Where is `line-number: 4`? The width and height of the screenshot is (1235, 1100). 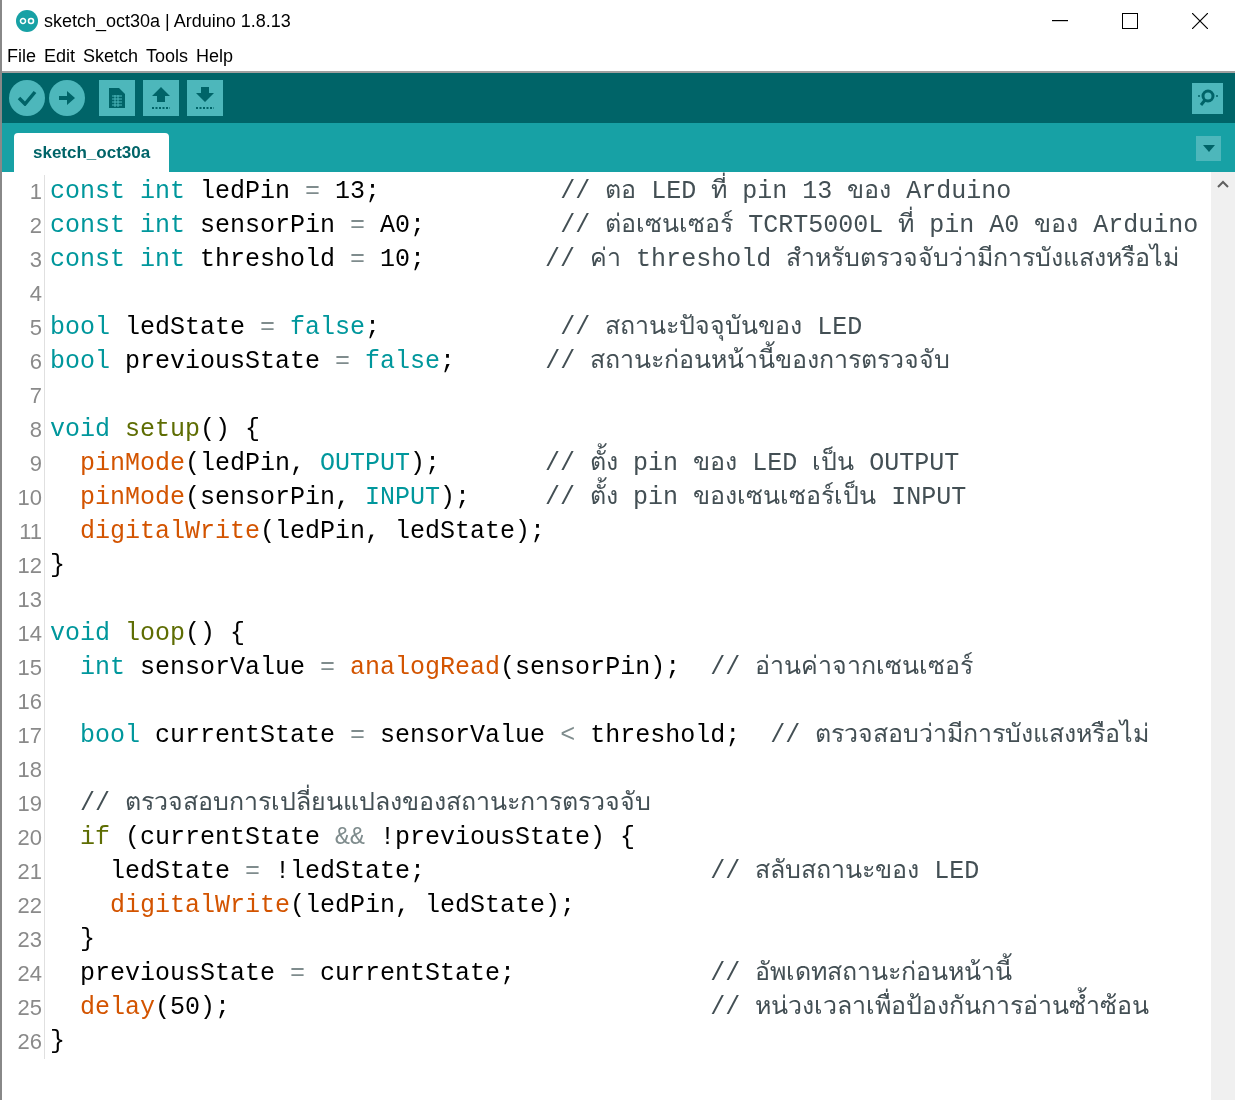
line-number: 4 is located at coordinates (35, 294).